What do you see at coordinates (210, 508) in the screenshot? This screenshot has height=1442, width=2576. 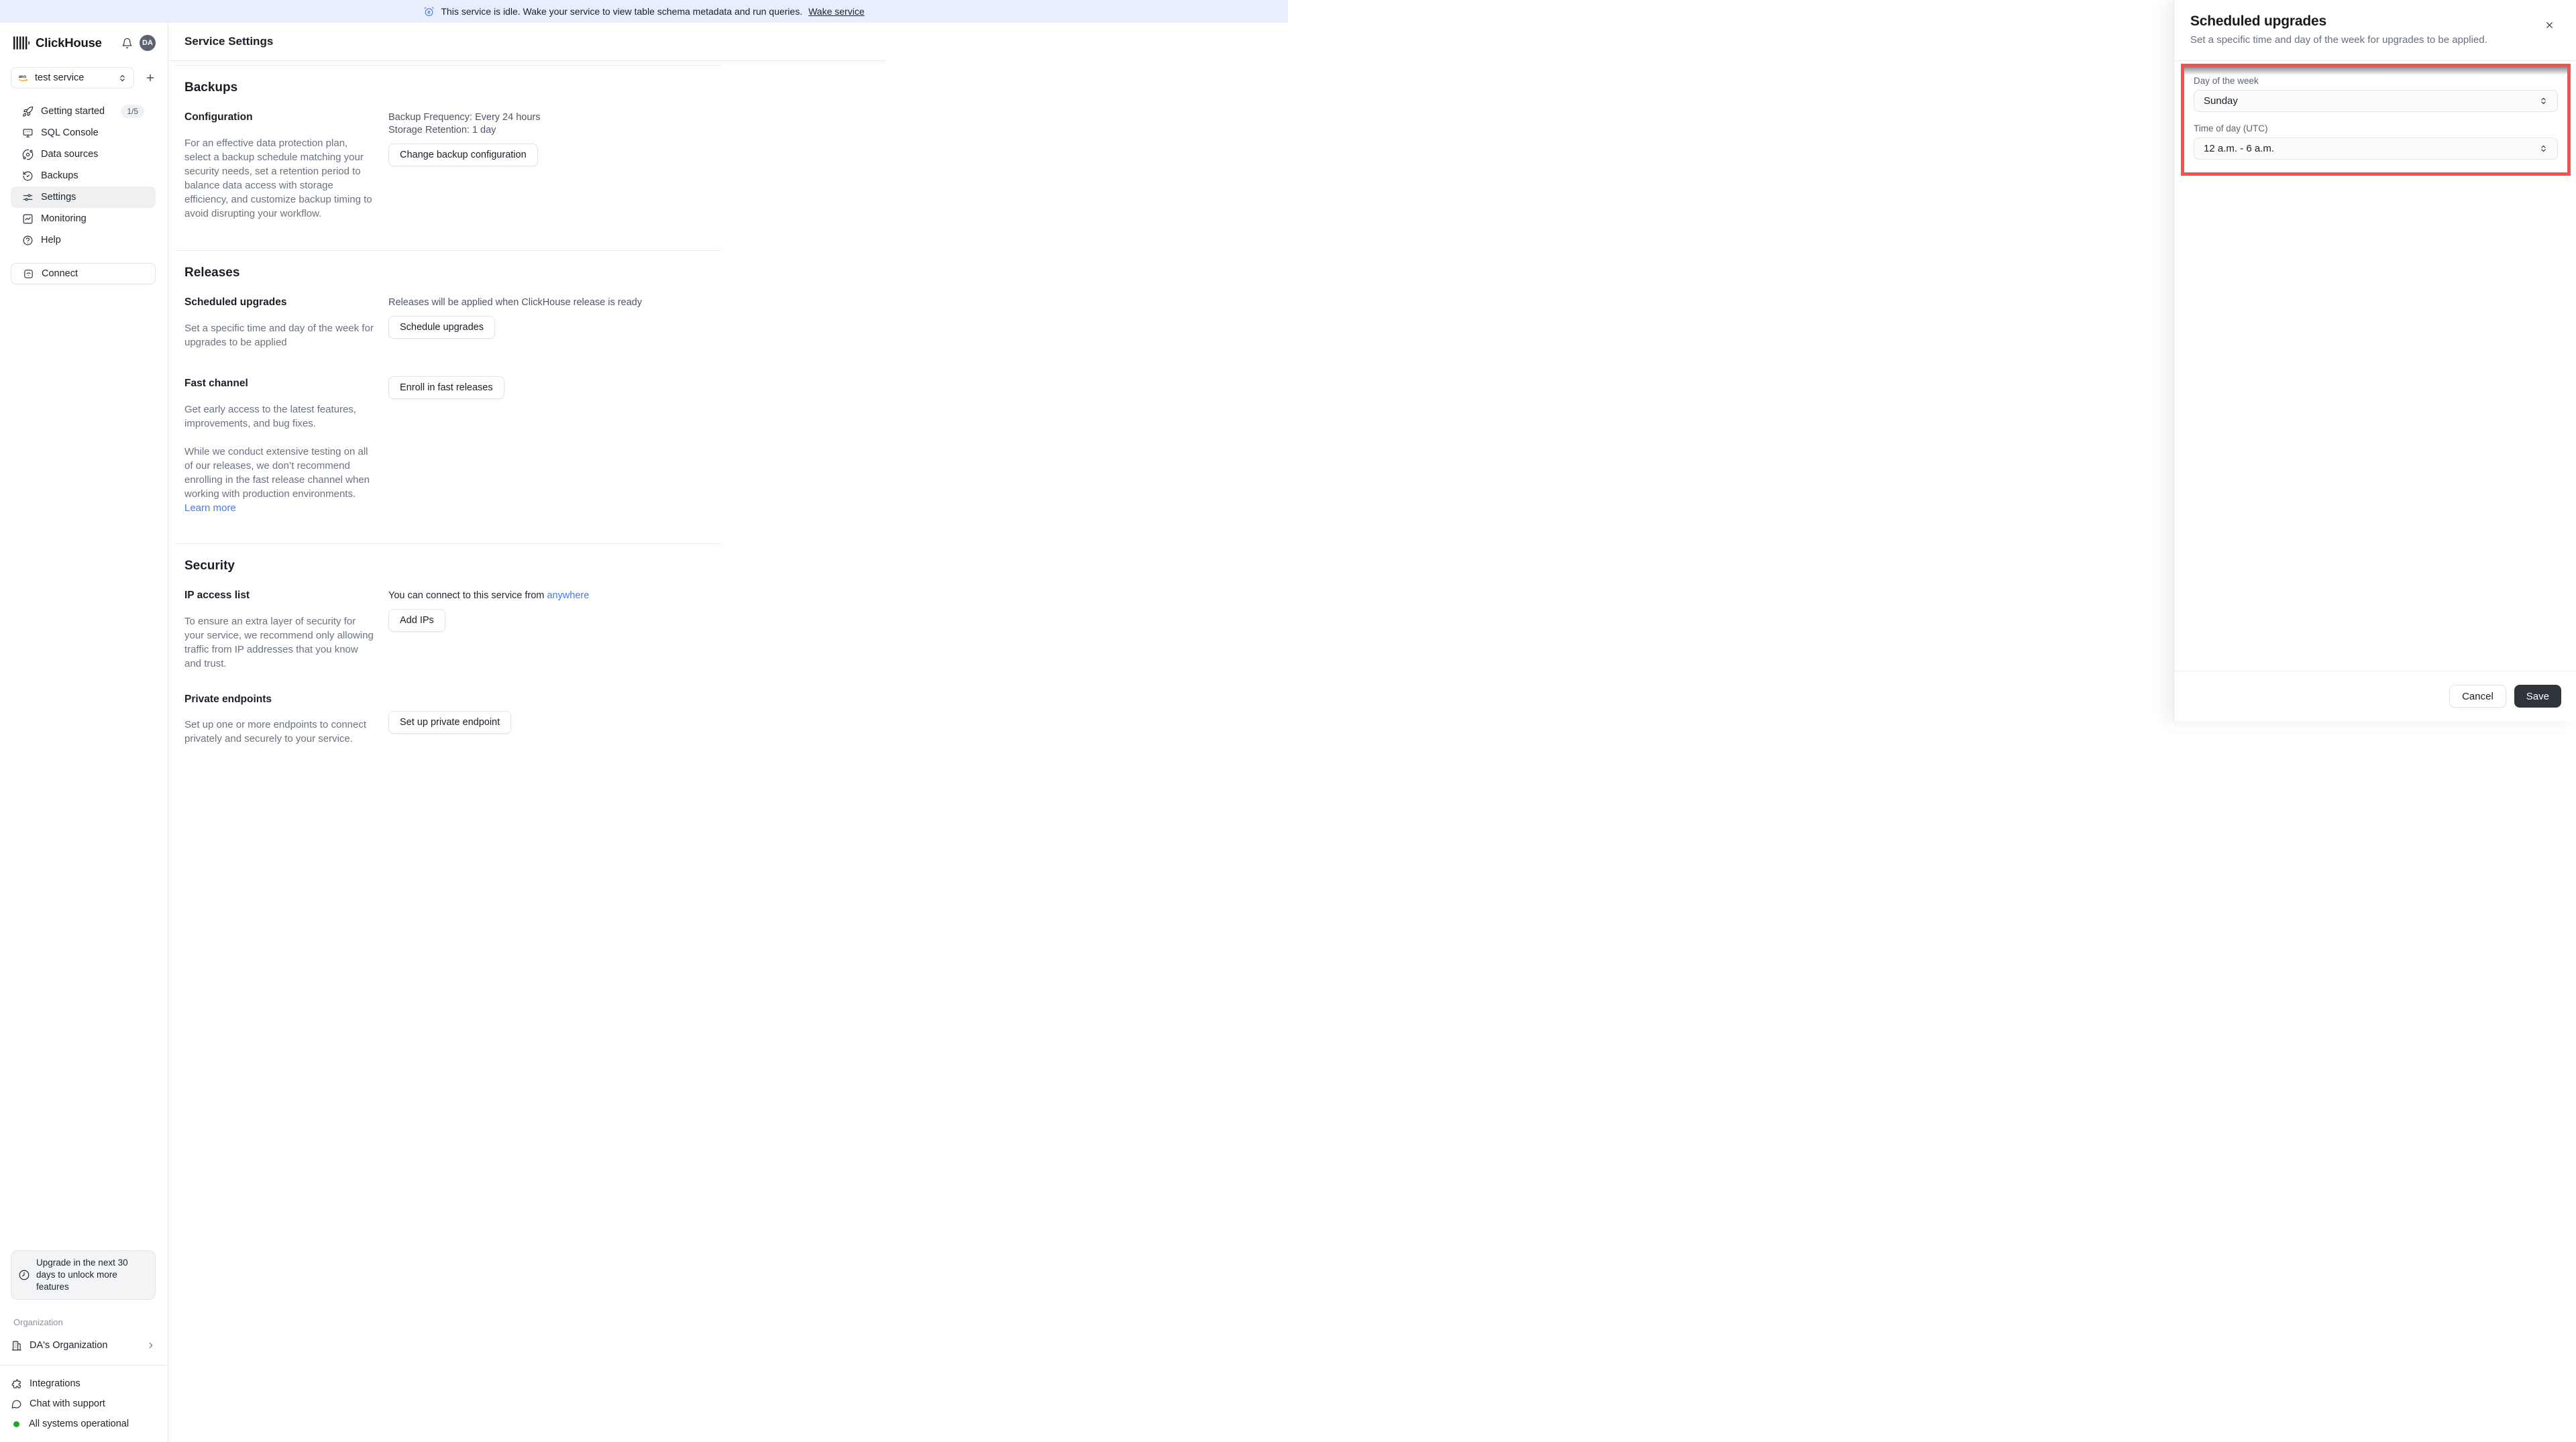 I see `learn-more-link: Learn more` at bounding box center [210, 508].